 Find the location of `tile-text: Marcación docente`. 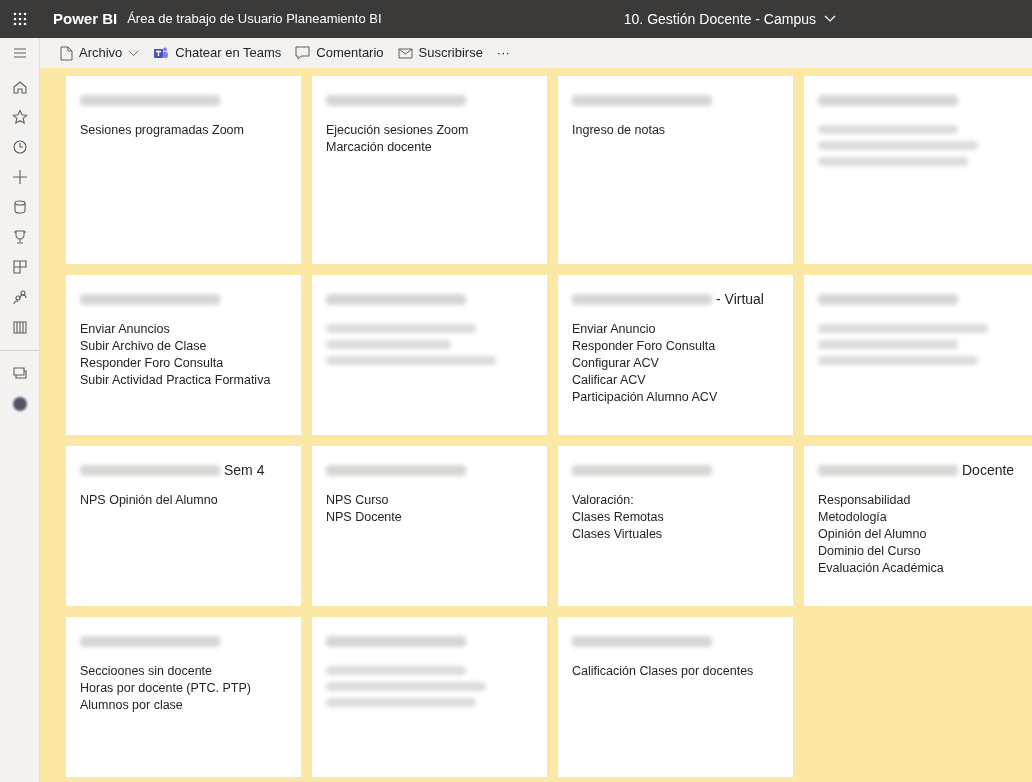

tile-text: Marcación docente is located at coordinates (379, 147).